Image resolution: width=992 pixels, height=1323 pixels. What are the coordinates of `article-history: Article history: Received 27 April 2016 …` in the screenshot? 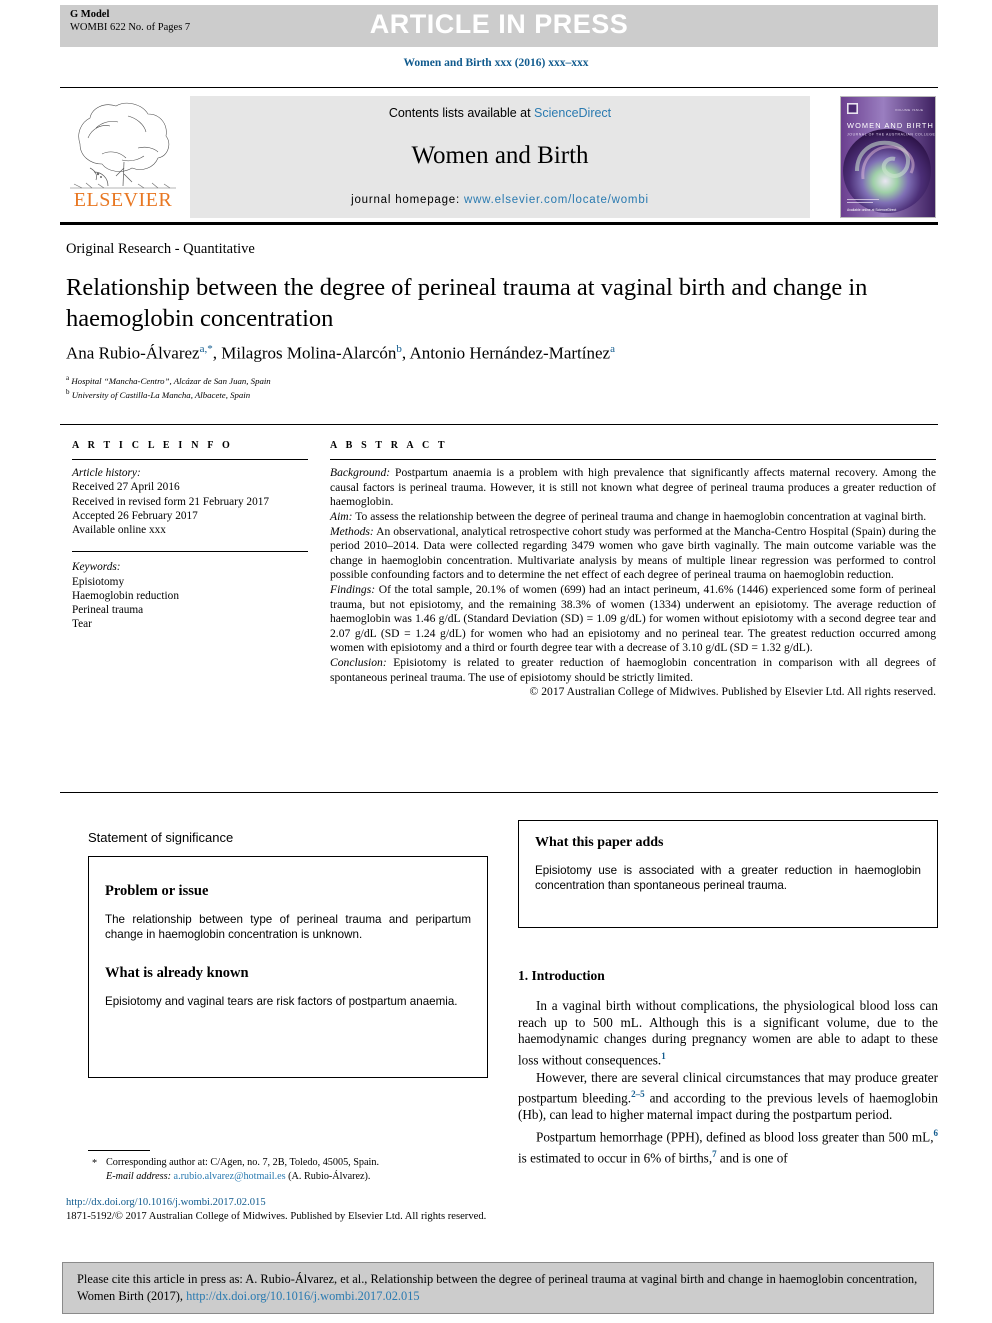 It's located at (190, 501).